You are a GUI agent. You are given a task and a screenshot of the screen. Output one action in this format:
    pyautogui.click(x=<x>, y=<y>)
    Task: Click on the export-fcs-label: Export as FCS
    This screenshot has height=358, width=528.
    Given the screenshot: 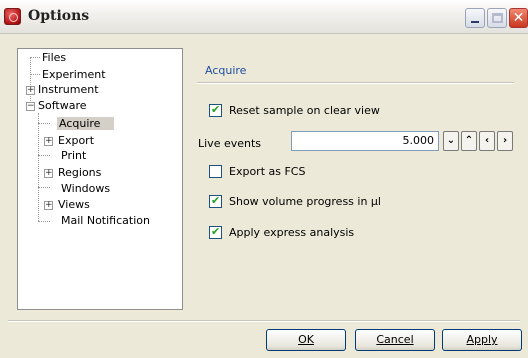 What is the action you would take?
    pyautogui.click(x=267, y=171)
    